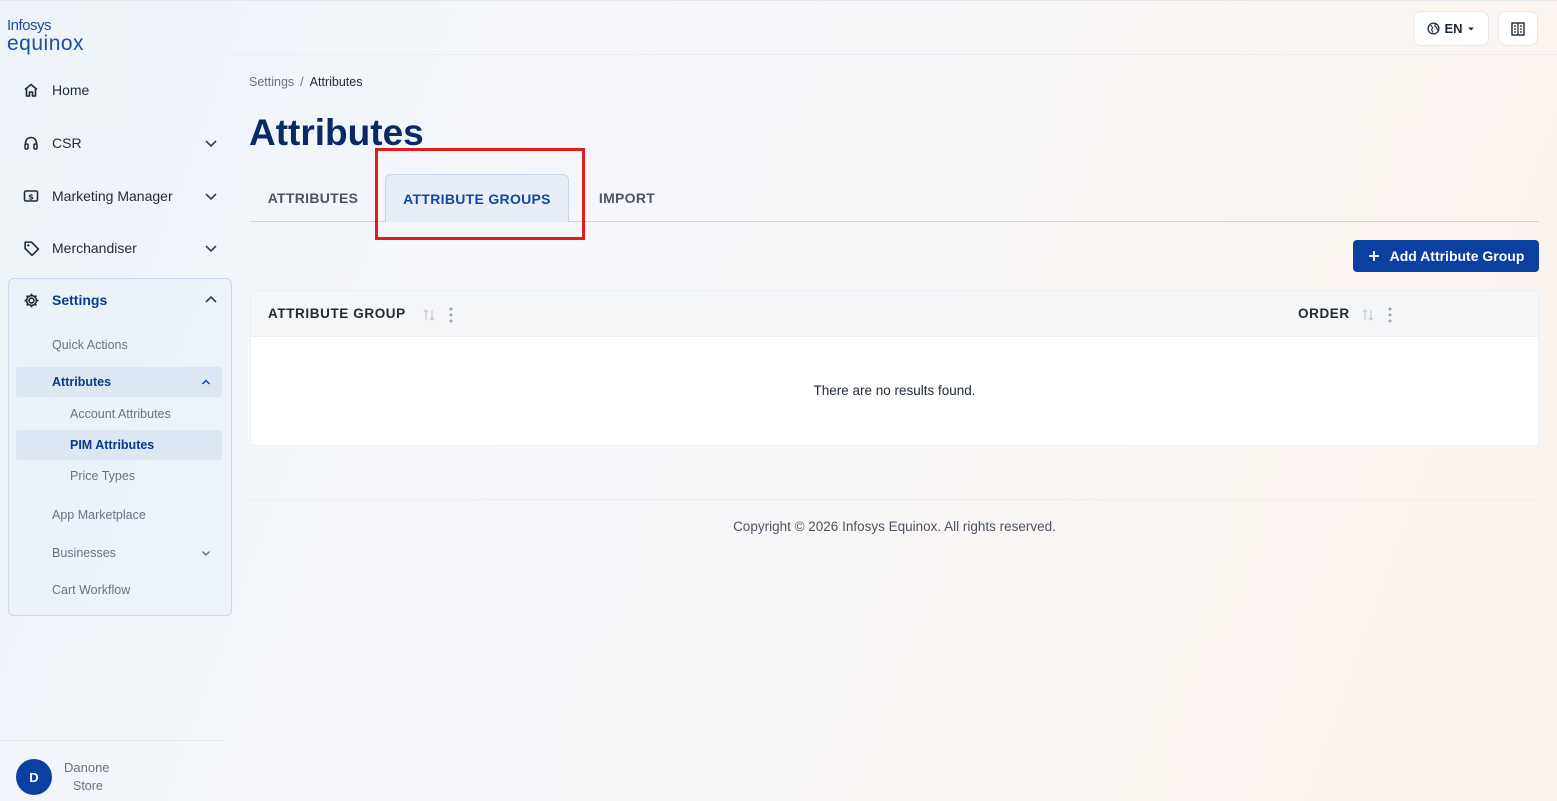 This screenshot has width=1557, height=801. What do you see at coordinates (112, 740) in the screenshot?
I see `divider` at bounding box center [112, 740].